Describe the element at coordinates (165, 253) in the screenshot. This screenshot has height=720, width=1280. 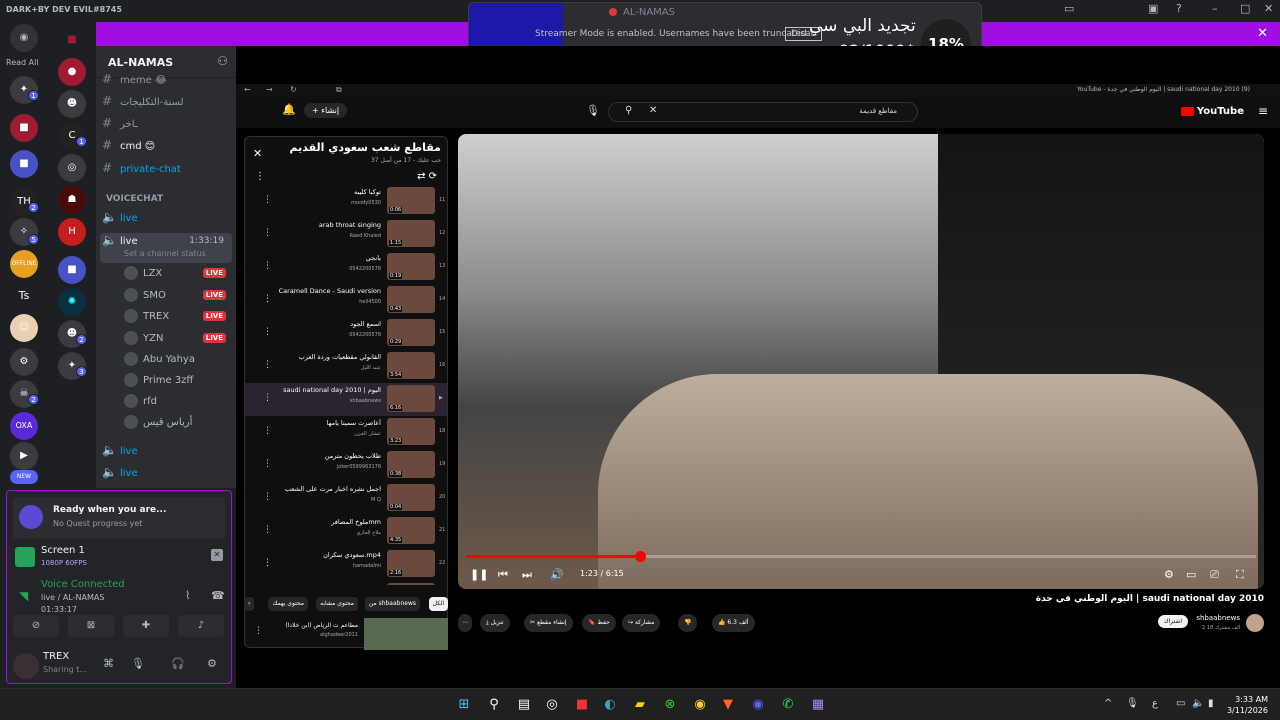
I see `channel-status-prompt: Set a channel status` at that location.